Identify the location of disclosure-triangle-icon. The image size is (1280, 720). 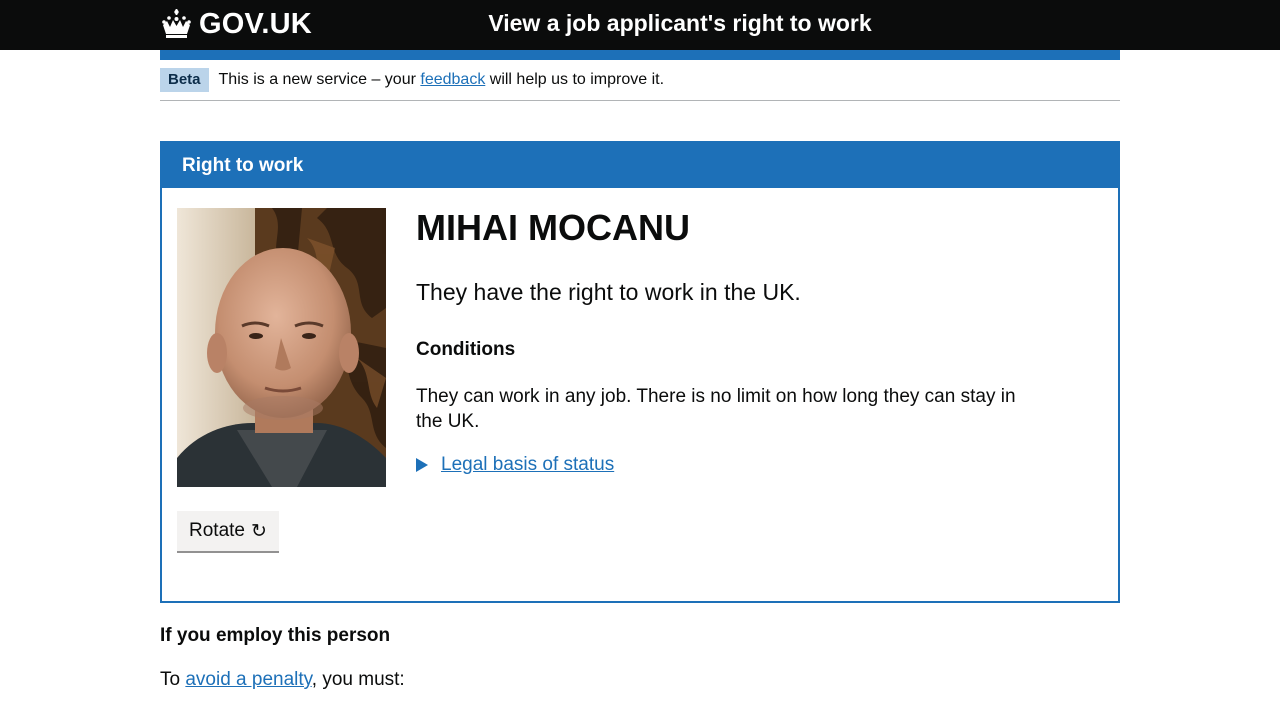
(422, 465).